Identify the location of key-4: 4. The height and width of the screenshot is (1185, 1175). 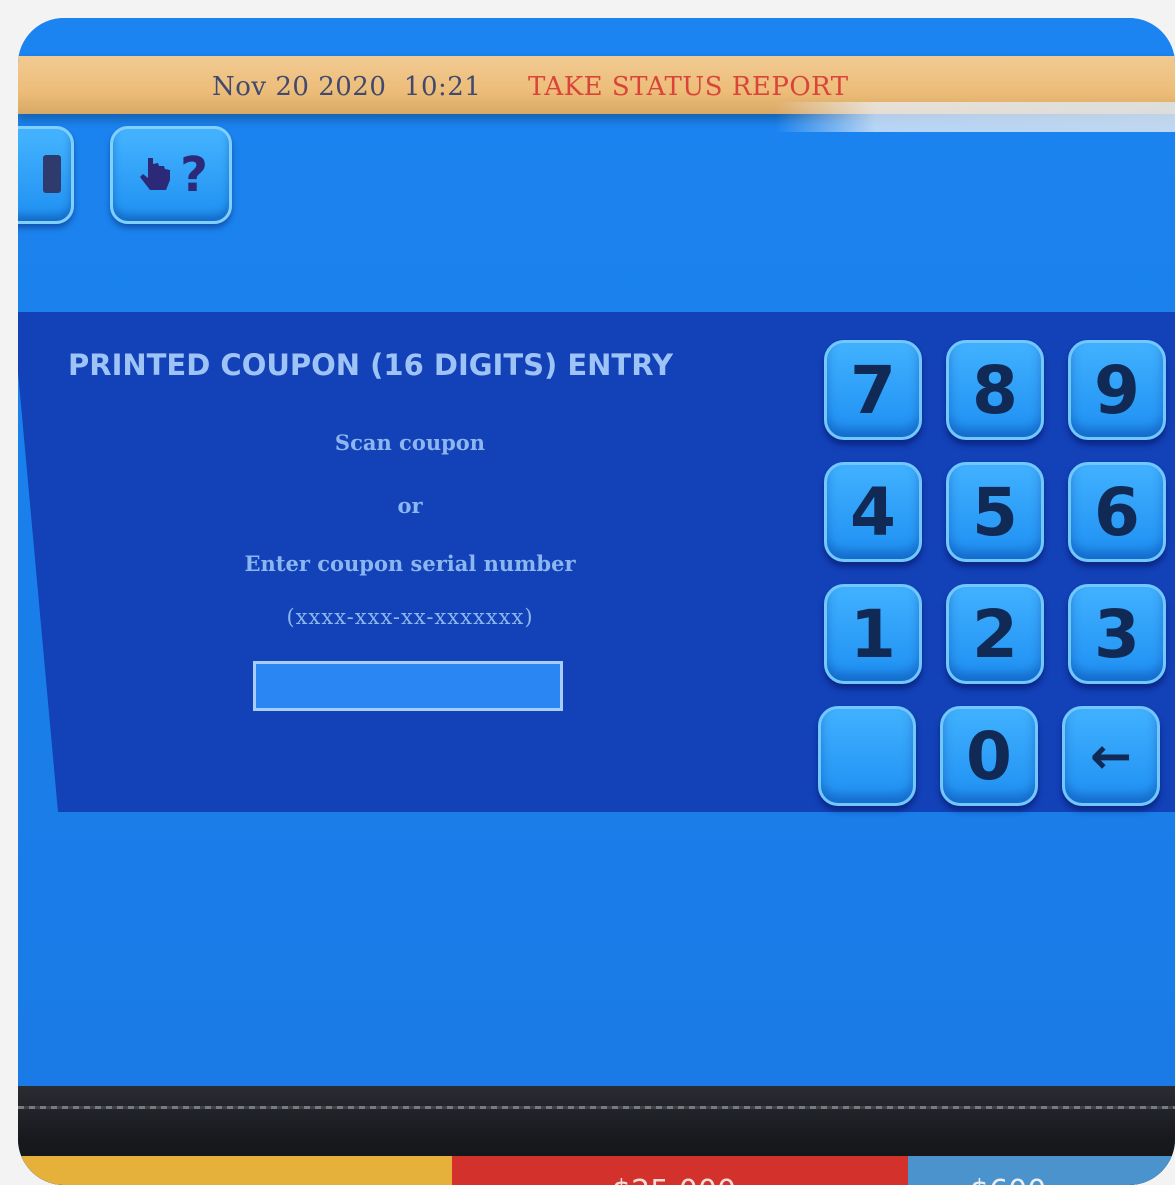
(873, 512).